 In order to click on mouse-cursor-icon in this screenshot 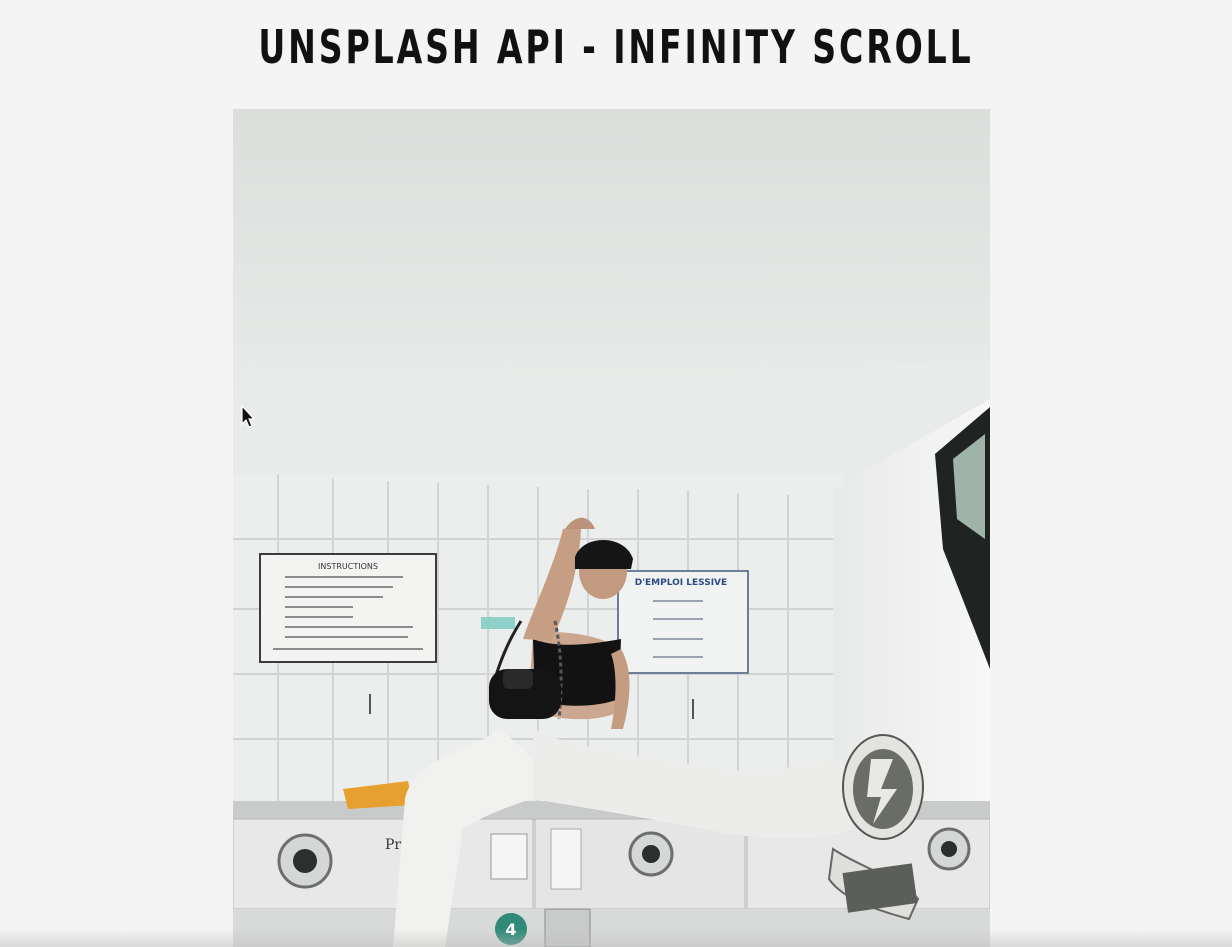, I will do `click(248, 416)`.